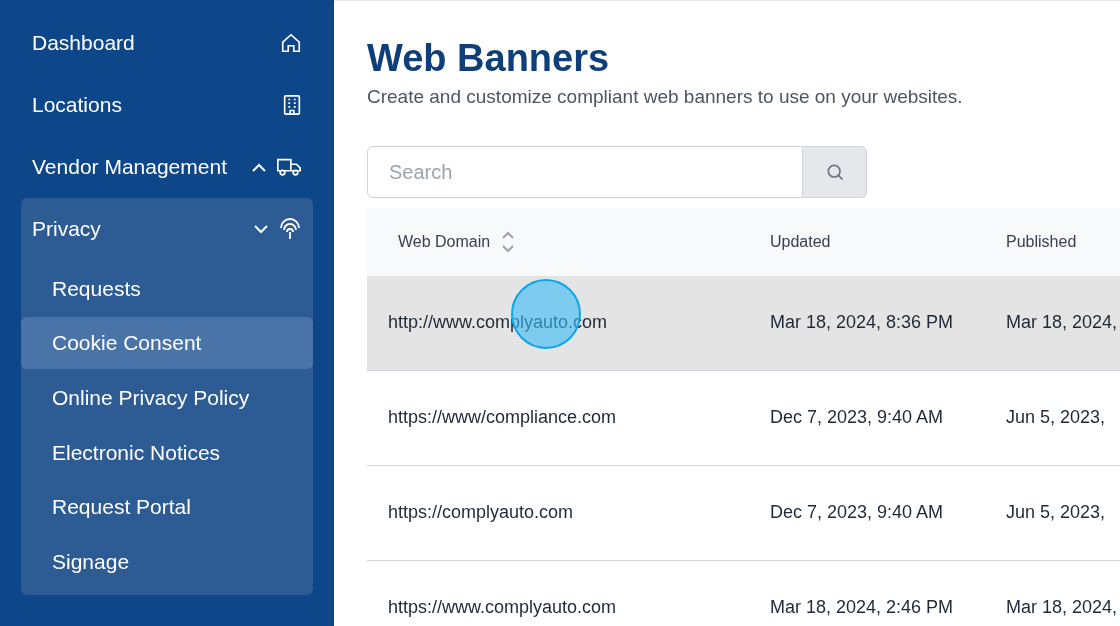  Describe the element at coordinates (444, 241) in the screenshot. I see `column-header: Web Domain` at that location.